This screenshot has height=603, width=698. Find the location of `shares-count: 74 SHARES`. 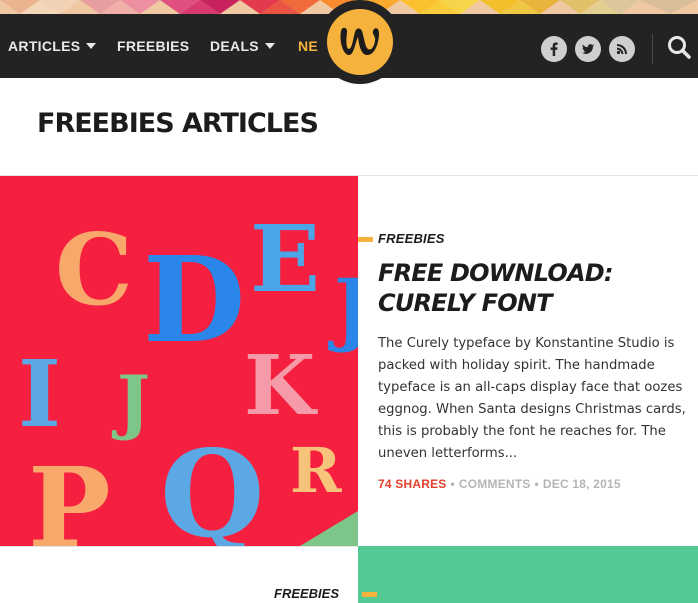

shares-count: 74 SHARES is located at coordinates (412, 484).